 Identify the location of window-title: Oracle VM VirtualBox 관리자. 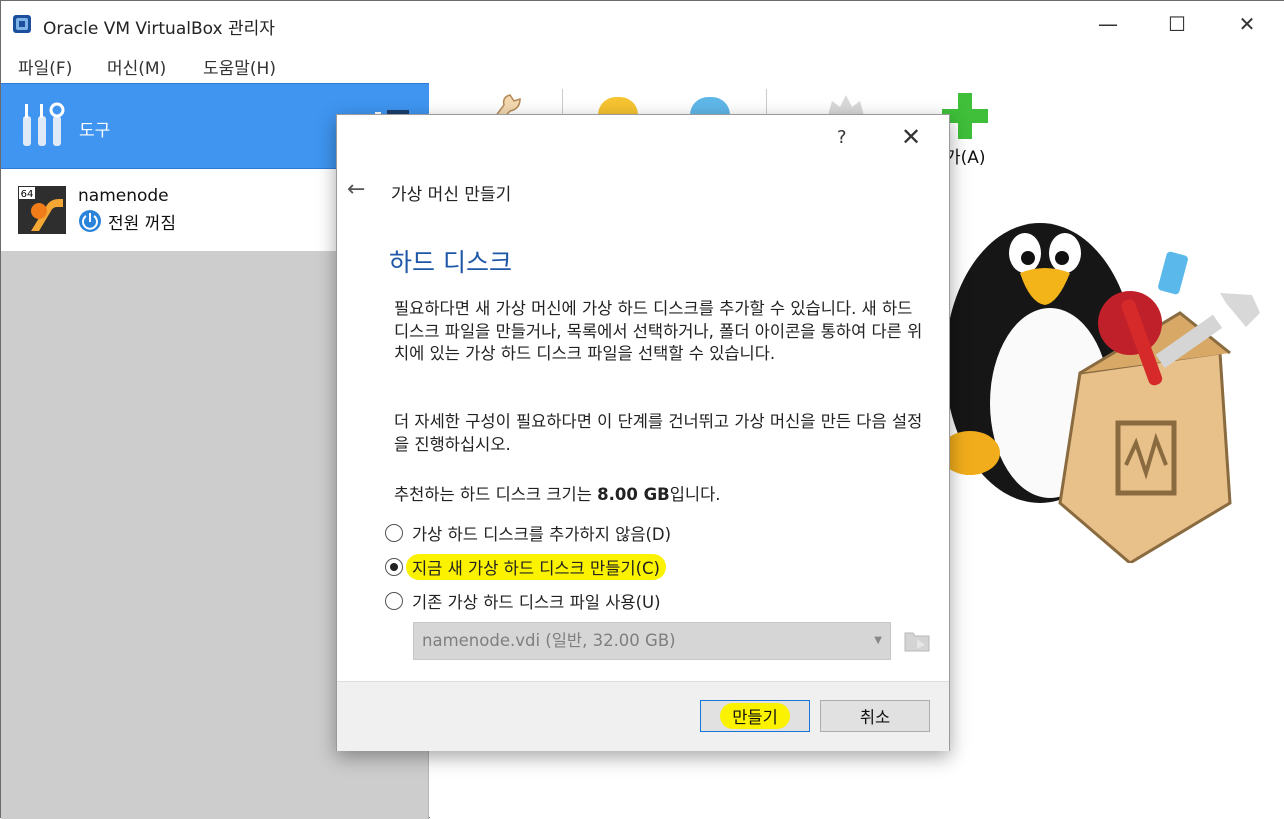
(159, 29).